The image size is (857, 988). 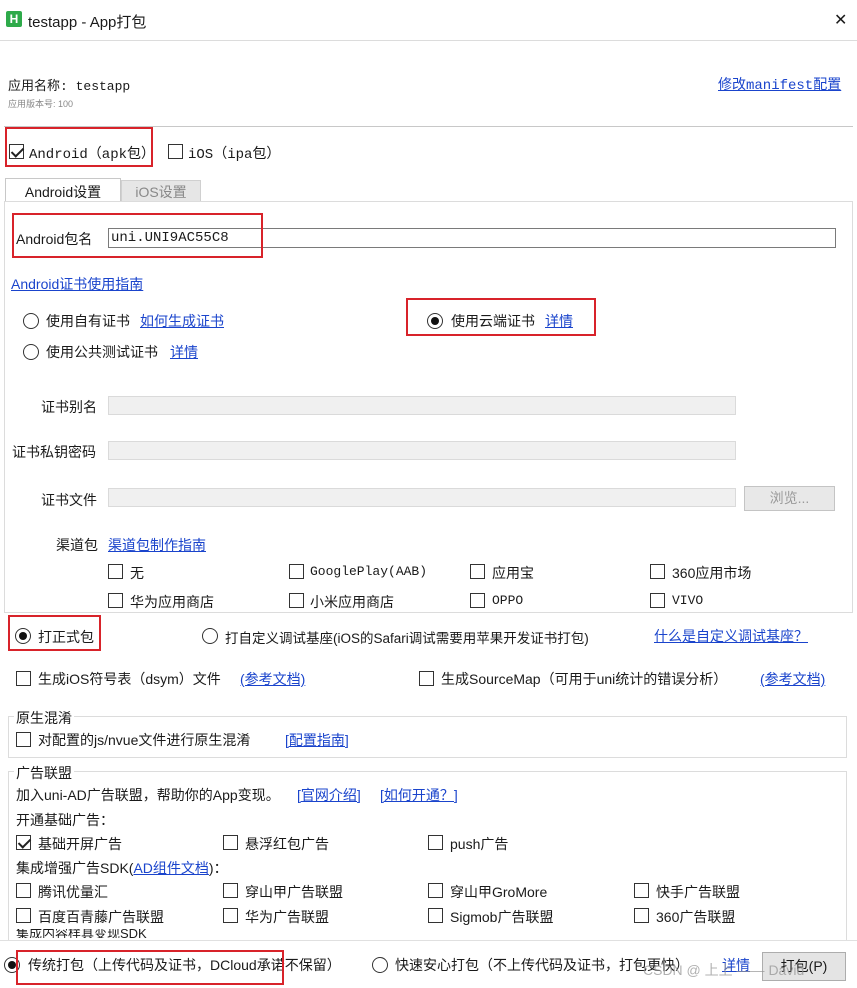 What do you see at coordinates (698, 892) in the screenshot?
I see `ad-kuaishou-label: 快手广告联盟` at bounding box center [698, 892].